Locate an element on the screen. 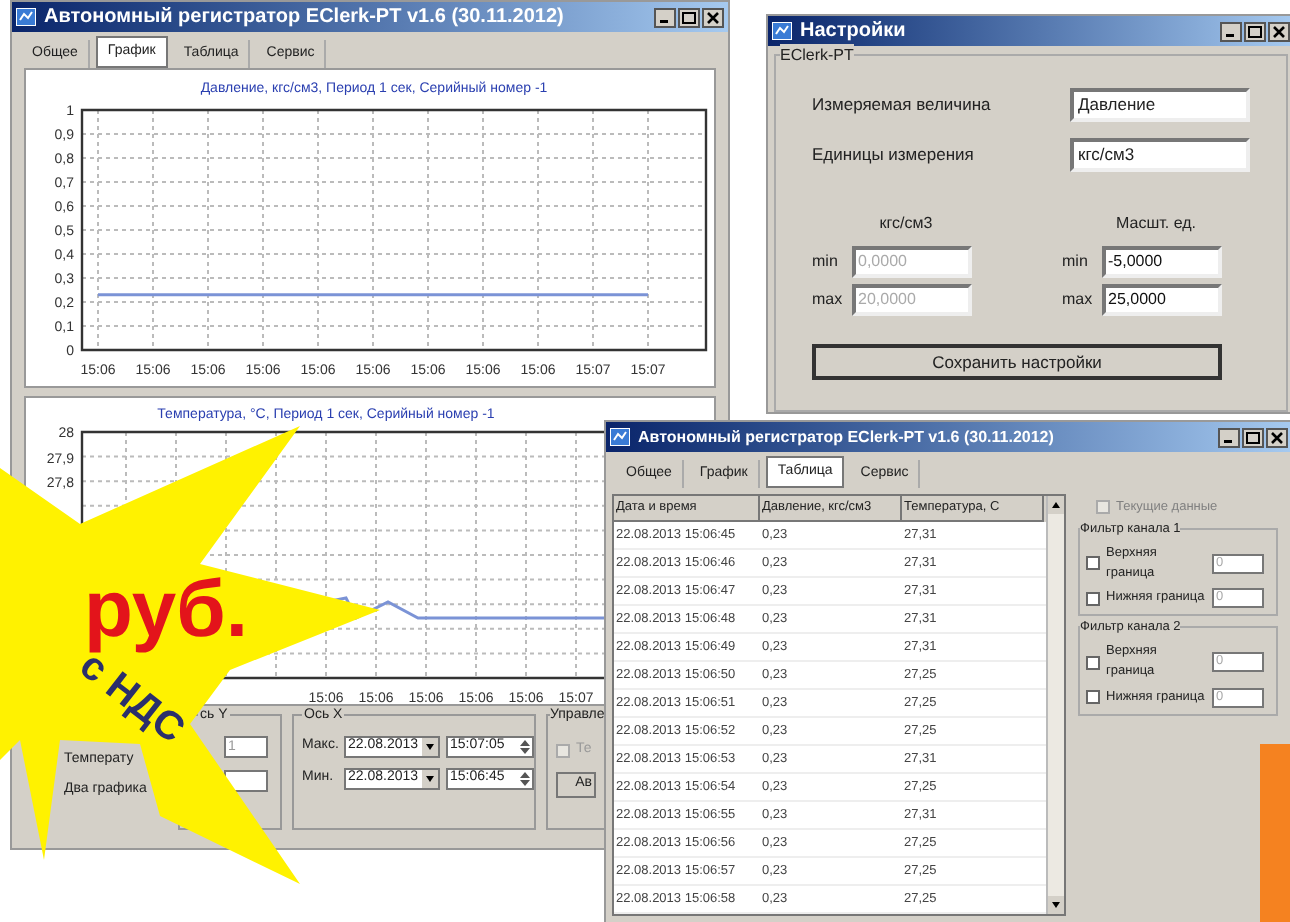  input-field: 25,0000 is located at coordinates (1162, 300).